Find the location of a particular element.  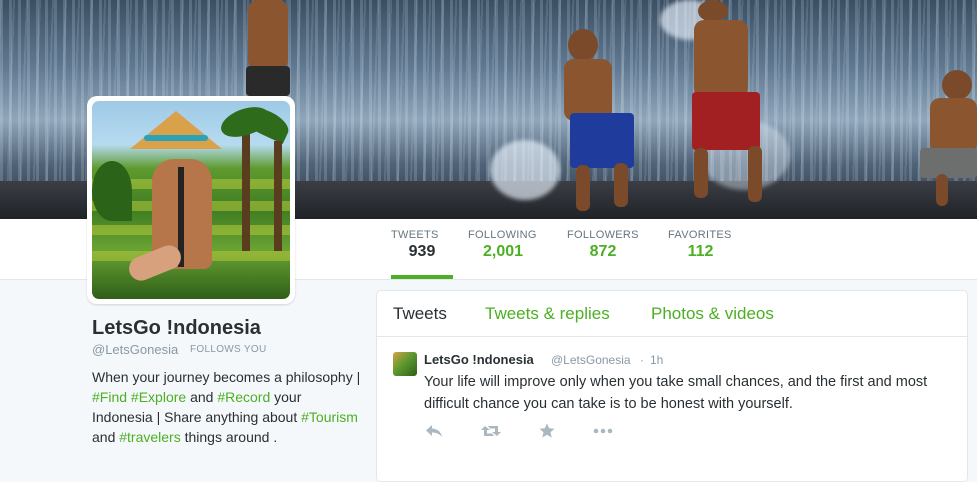

hashtag-record: #Record is located at coordinates (243, 397).